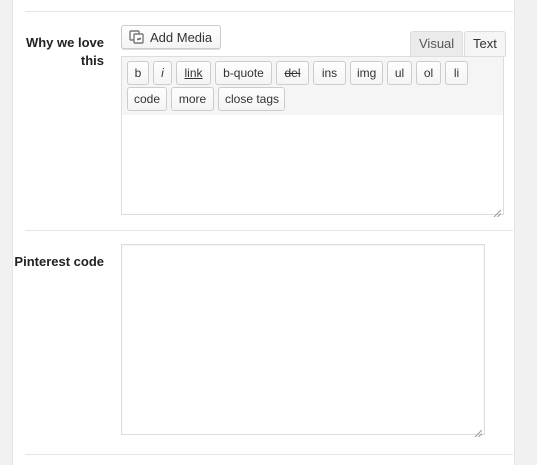 The width and height of the screenshot is (537, 465). Describe the element at coordinates (269, 230) in the screenshot. I see `divider-middle` at that location.